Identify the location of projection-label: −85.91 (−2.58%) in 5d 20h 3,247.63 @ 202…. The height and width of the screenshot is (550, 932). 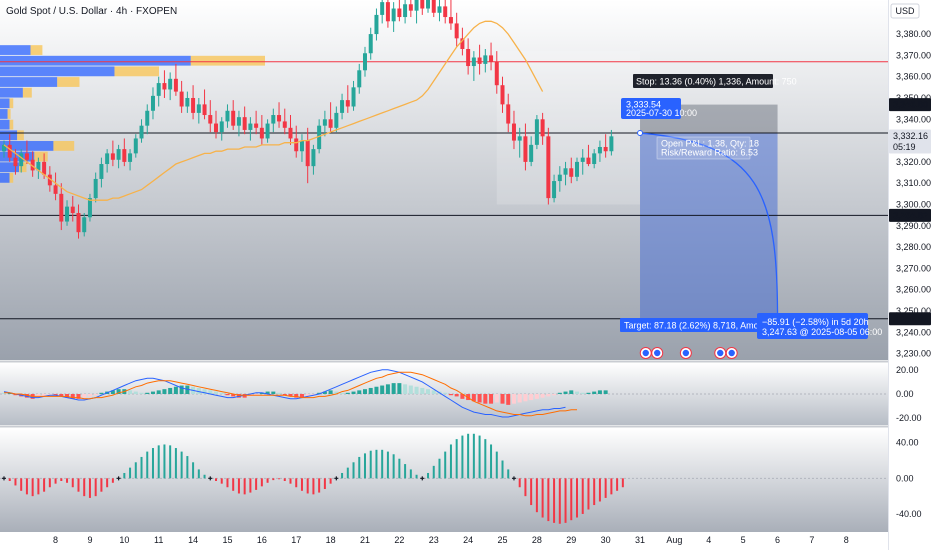
(819, 326).